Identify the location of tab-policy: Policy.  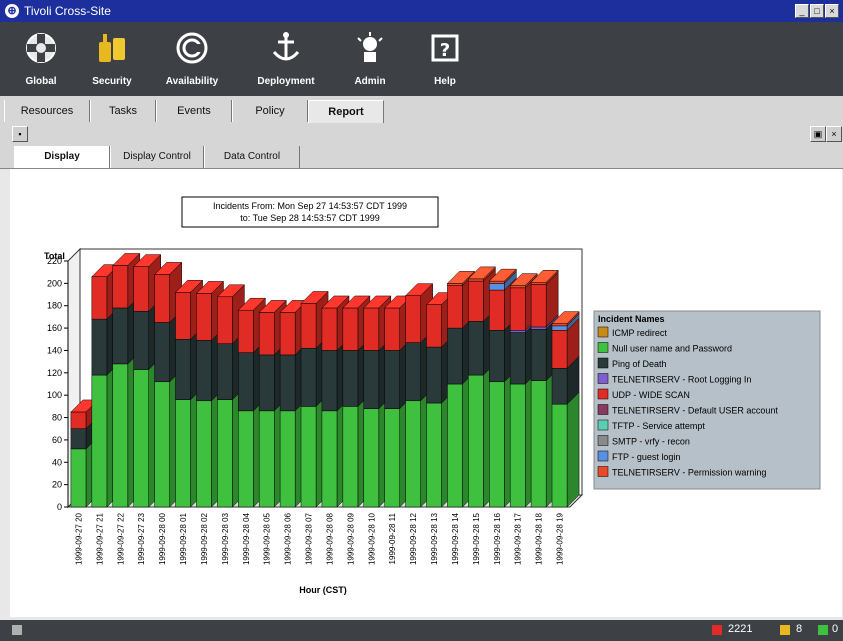
(270, 111).